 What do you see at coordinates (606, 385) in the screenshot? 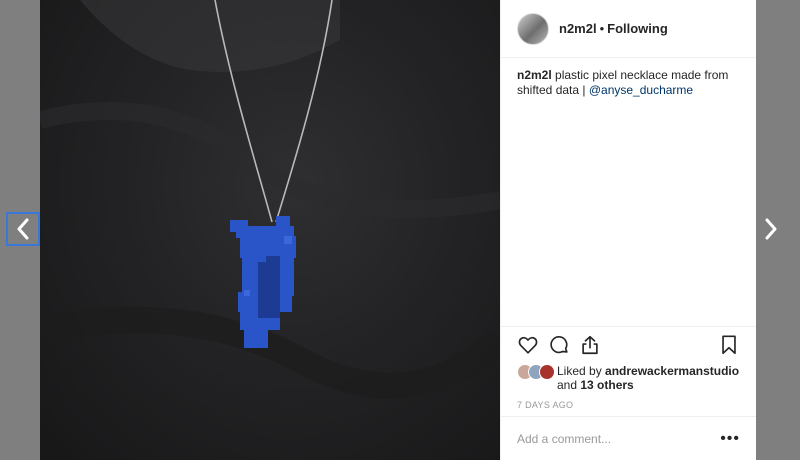
I see `likes-others-link: 13 others` at bounding box center [606, 385].